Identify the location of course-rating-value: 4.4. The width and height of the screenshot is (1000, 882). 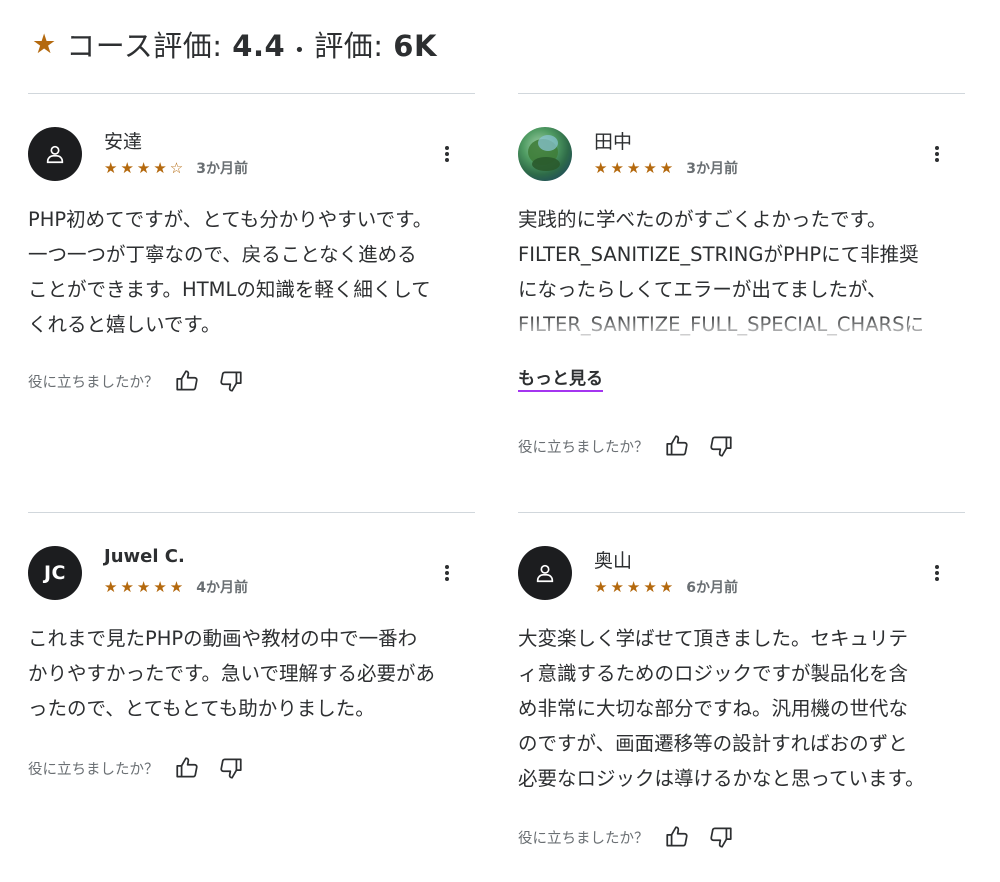
(259, 46).